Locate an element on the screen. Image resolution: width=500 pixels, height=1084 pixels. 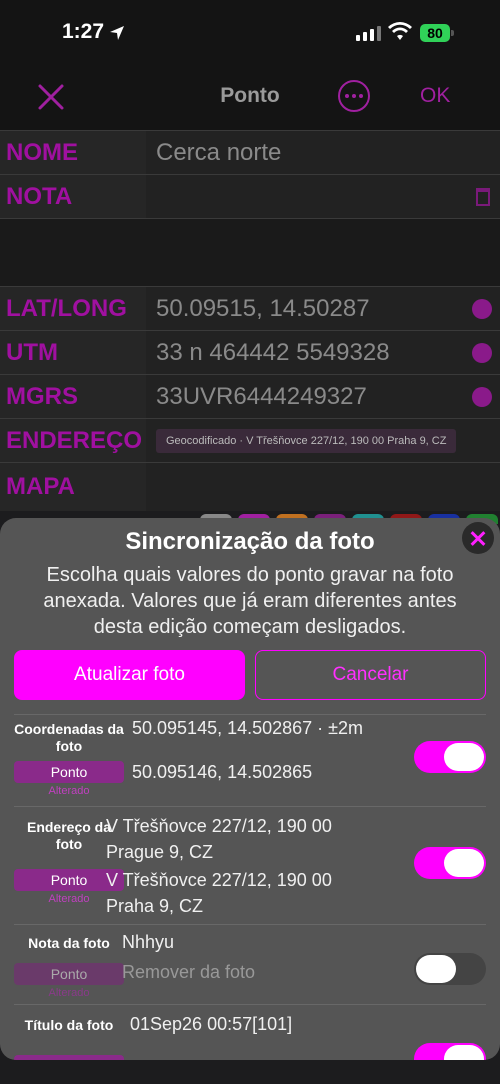
latlong-row: LAT/LONG 50.09515, 14.50287 is located at coordinates (250, 308).